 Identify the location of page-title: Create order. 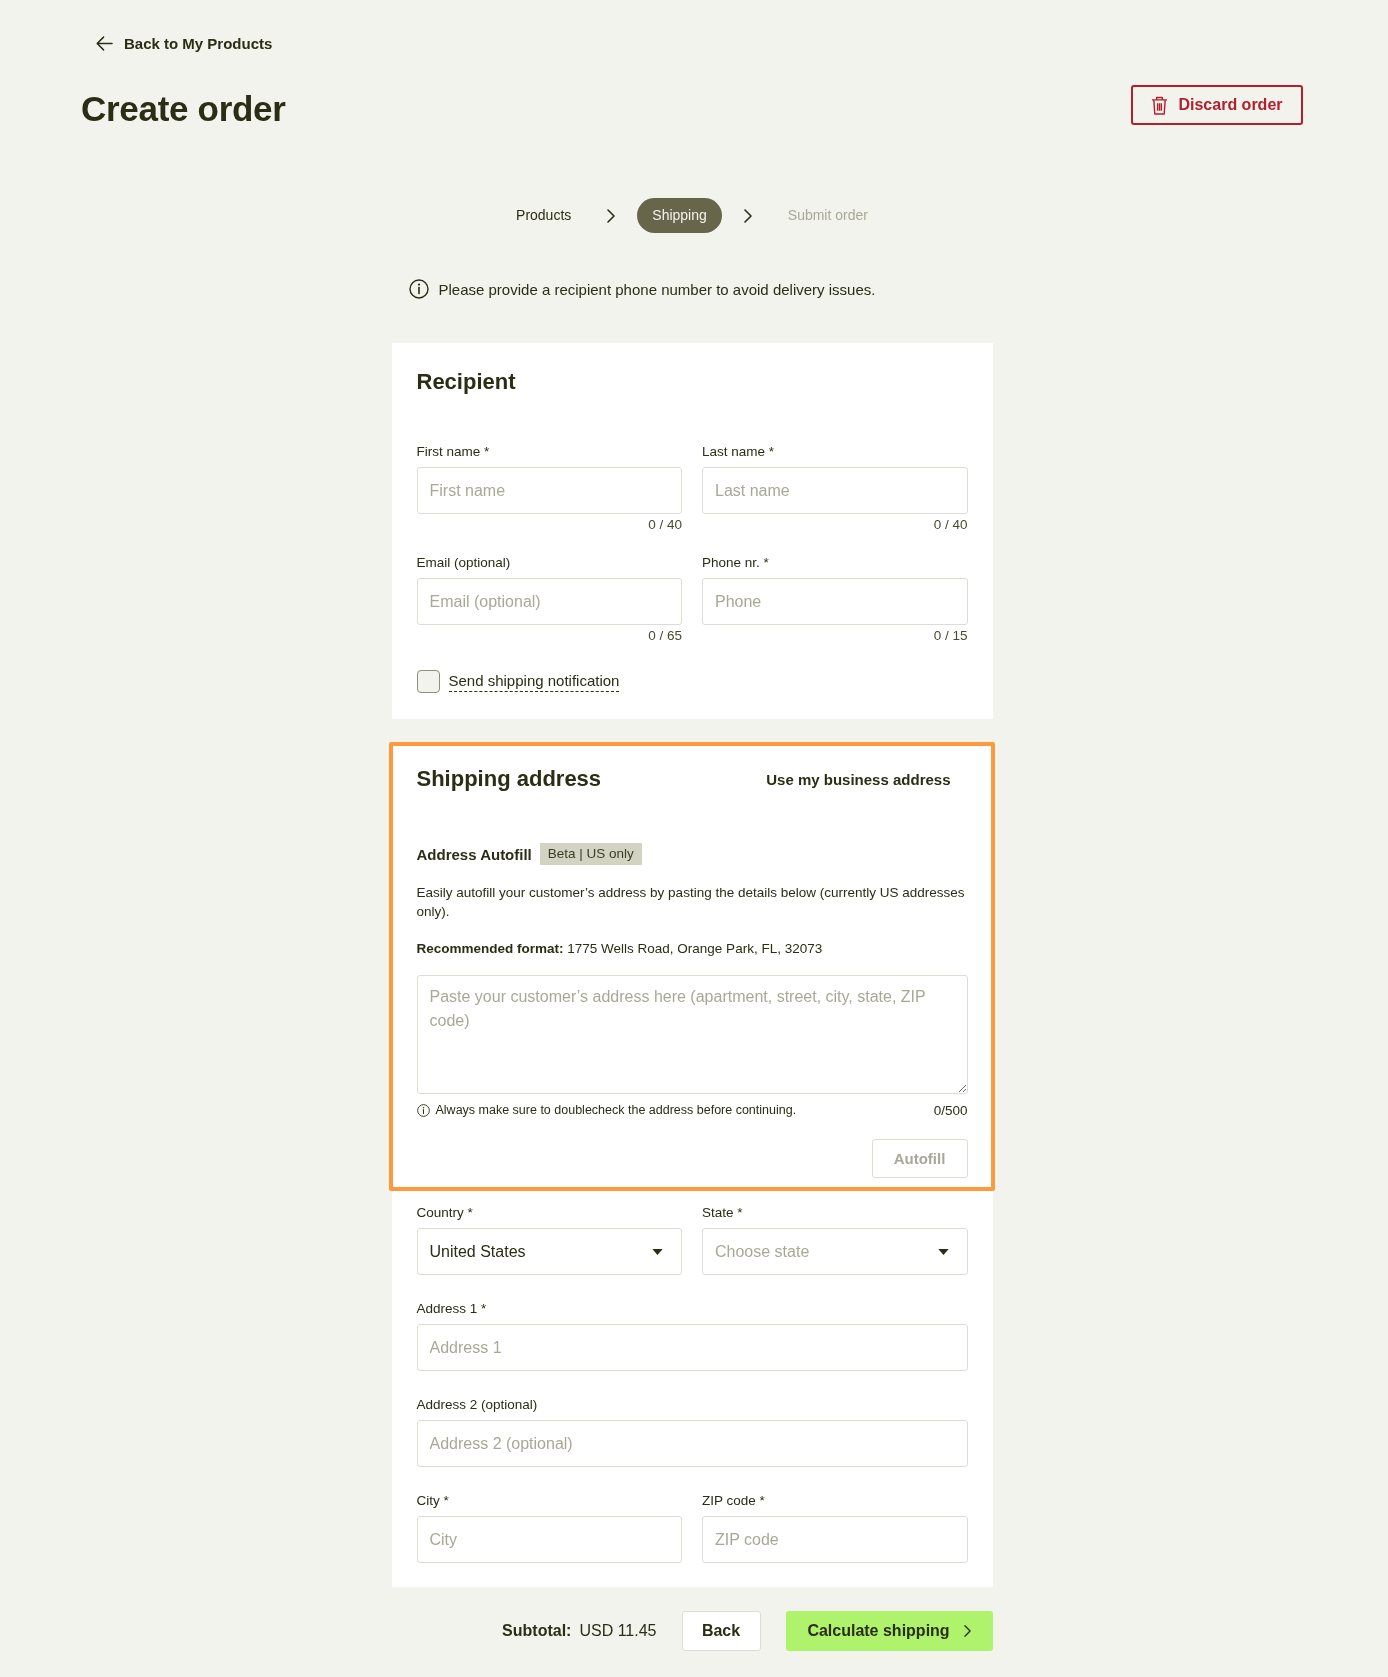
(183, 109).